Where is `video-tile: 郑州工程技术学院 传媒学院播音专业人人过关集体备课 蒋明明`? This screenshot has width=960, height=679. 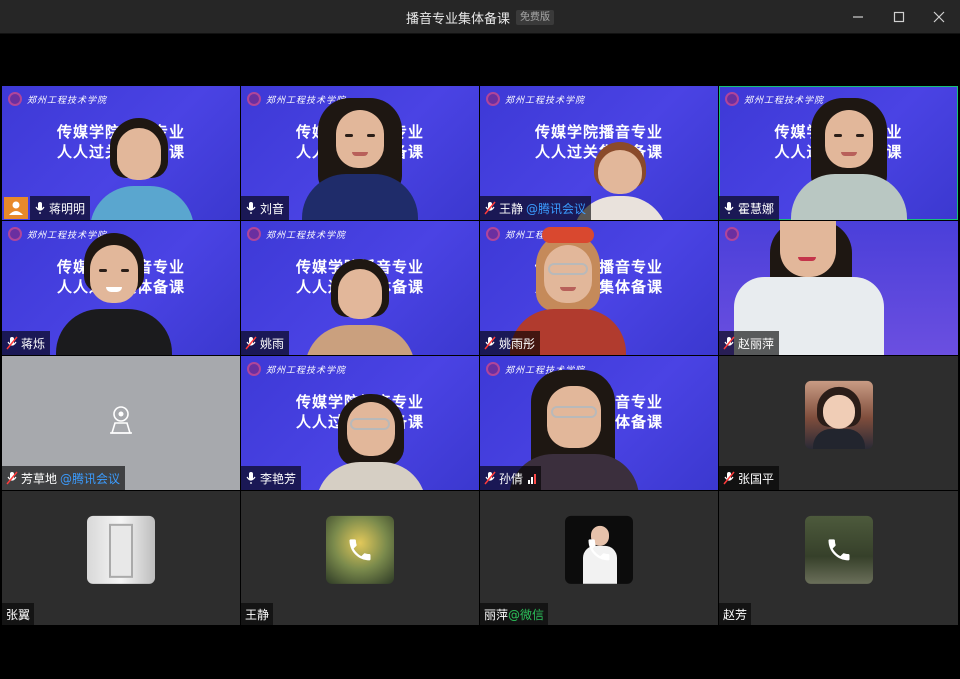 video-tile: 郑州工程技术学院 传媒学院播音专业人人过关集体备课 蒋明明 is located at coordinates (121, 153).